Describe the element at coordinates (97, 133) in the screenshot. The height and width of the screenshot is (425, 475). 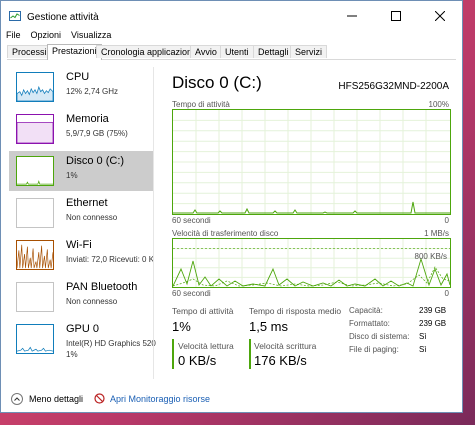
I see `sidebar-sub-memoria: 5,9/7,9 GB (75%)` at that location.